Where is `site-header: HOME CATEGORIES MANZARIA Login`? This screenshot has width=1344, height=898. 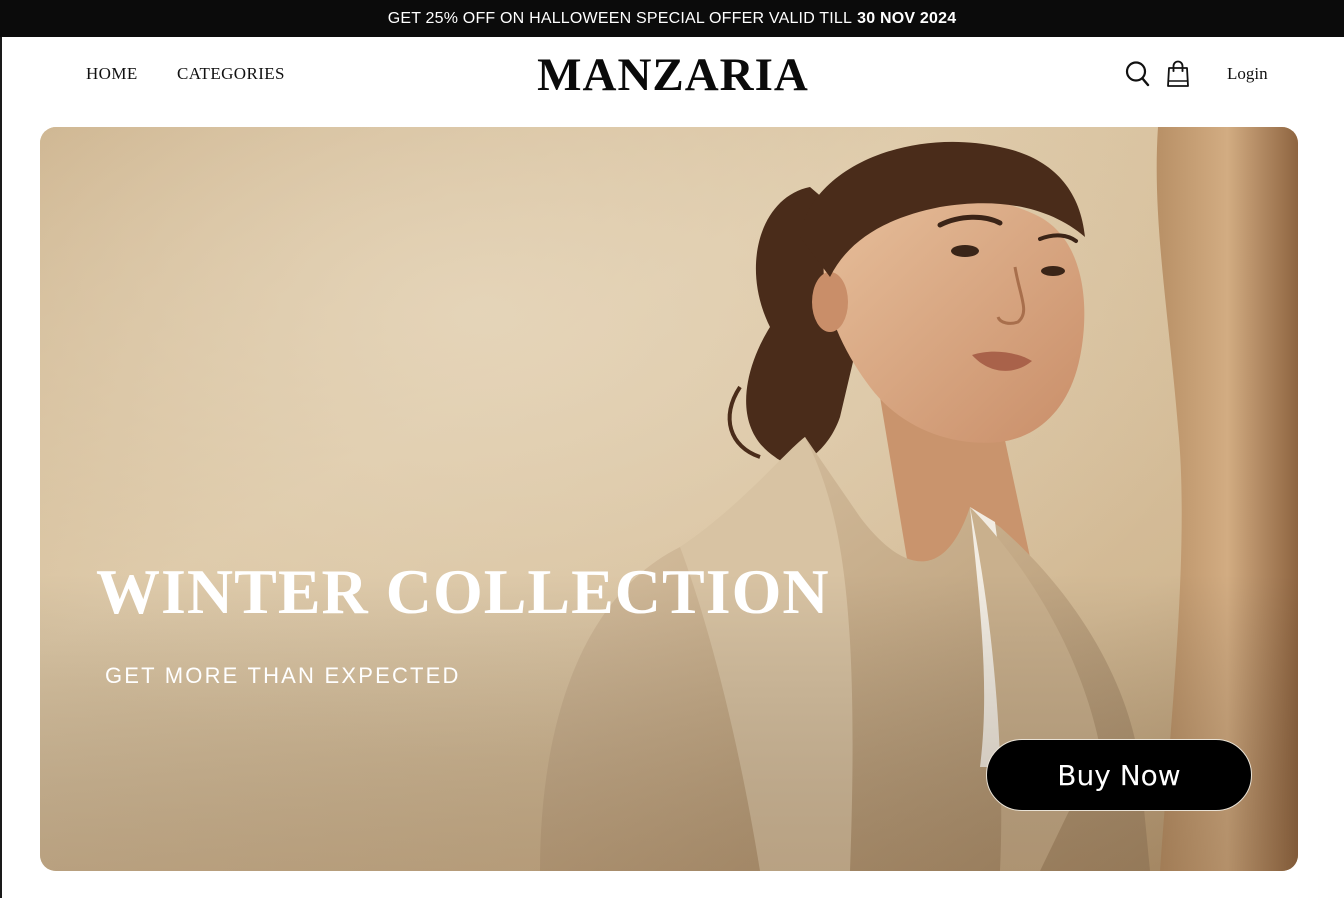
site-header: HOME CATEGORIES MANZARIA Login is located at coordinates (673, 82).